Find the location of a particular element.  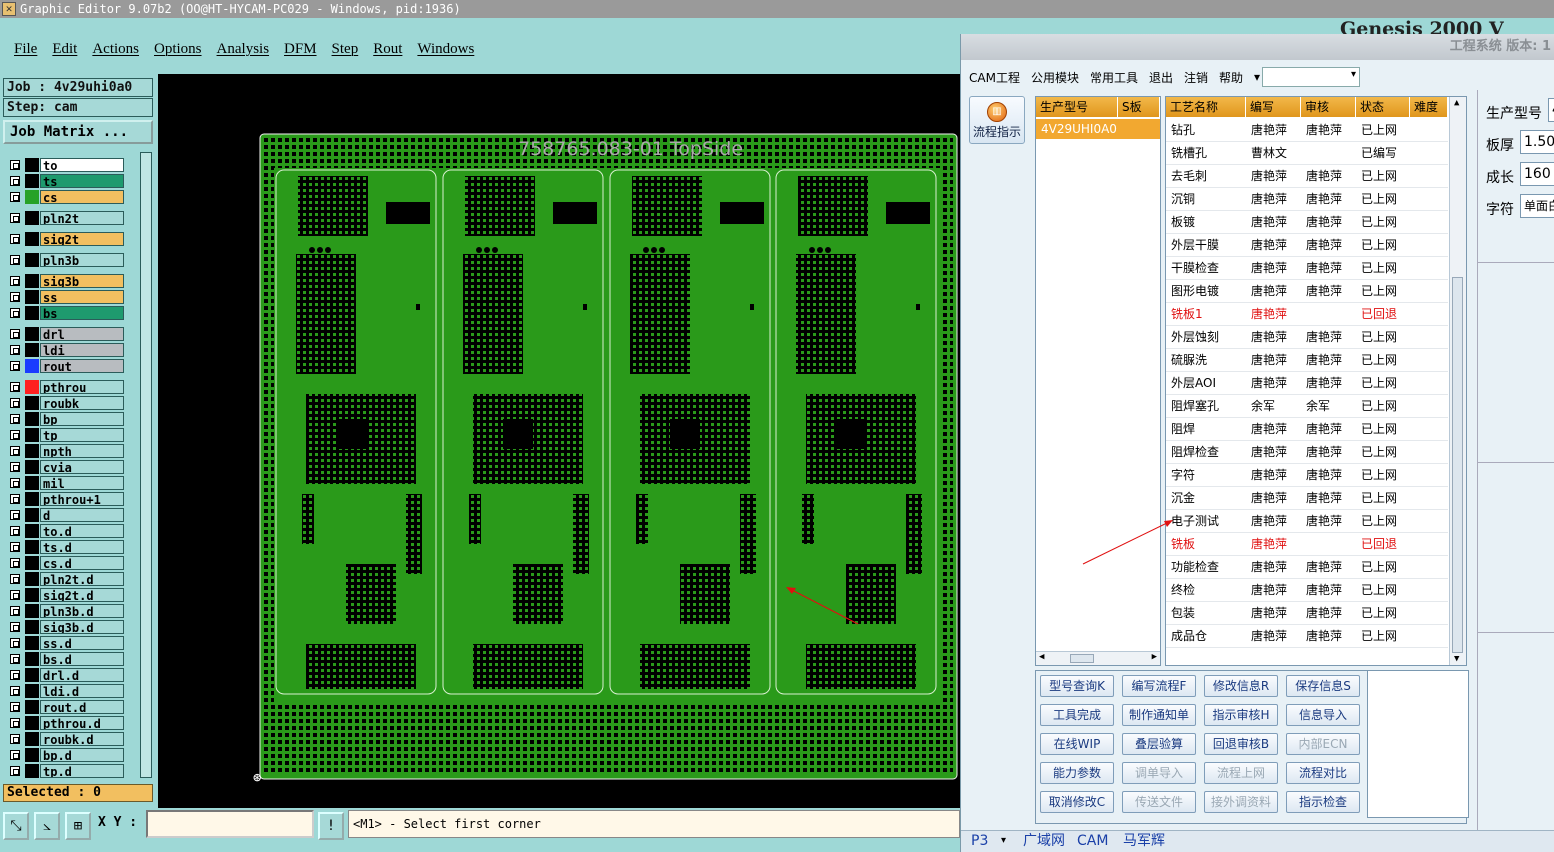

table-row: 外层AOI 唐艳萍 唐艳萍 已上网 is located at coordinates (1307, 383).